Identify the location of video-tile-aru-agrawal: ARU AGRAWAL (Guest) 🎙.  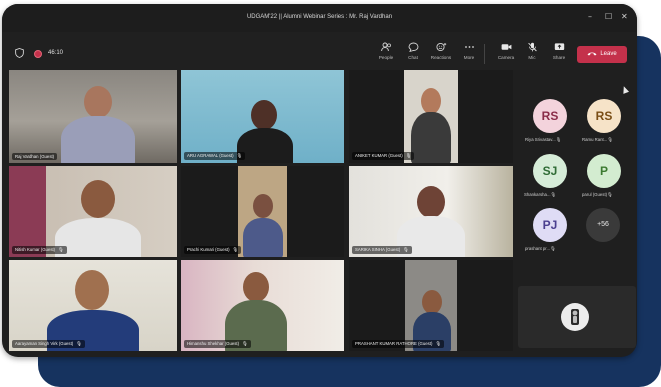
(262, 116).